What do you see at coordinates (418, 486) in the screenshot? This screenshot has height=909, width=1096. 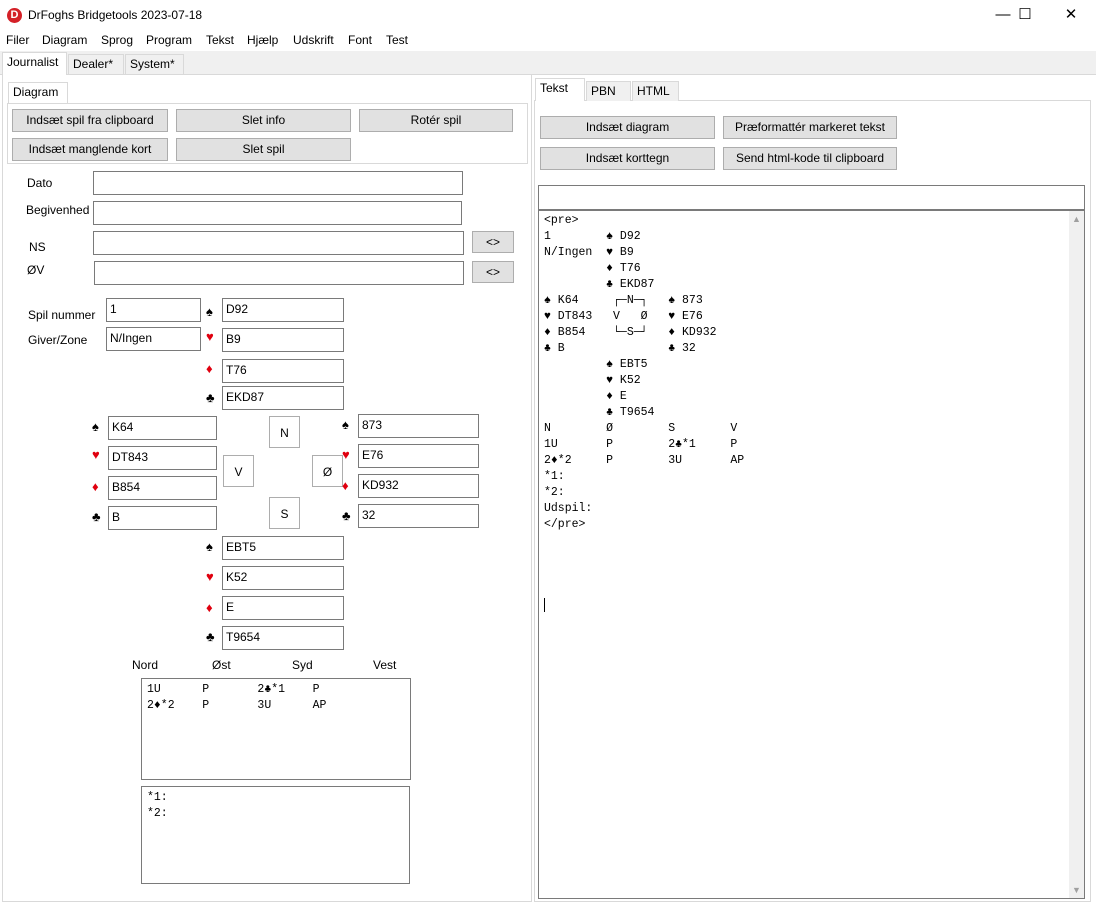 I see `east-diamonds-field: KD932` at bounding box center [418, 486].